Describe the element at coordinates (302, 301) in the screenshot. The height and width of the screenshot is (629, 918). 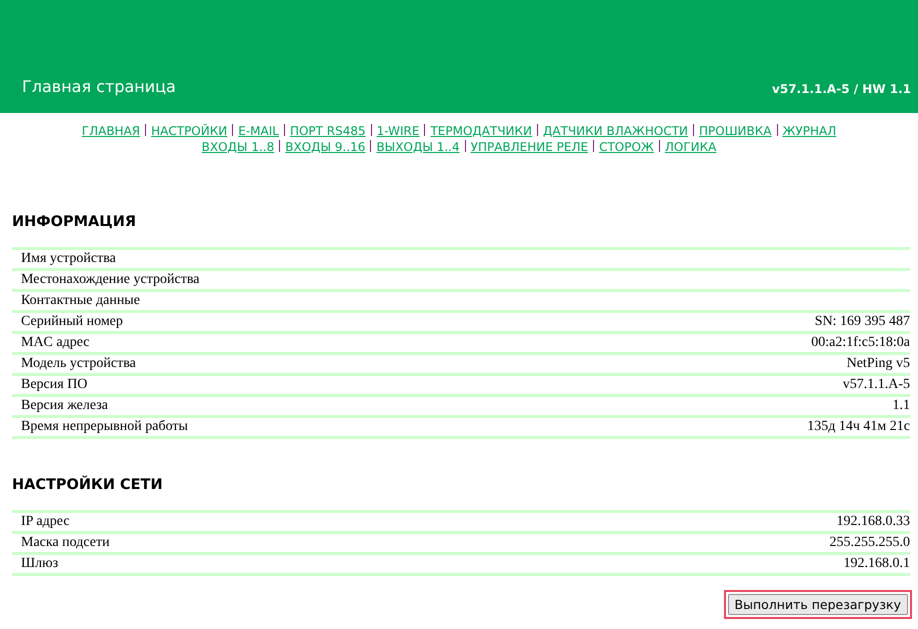
I see `field-label: Контактные данные` at that location.